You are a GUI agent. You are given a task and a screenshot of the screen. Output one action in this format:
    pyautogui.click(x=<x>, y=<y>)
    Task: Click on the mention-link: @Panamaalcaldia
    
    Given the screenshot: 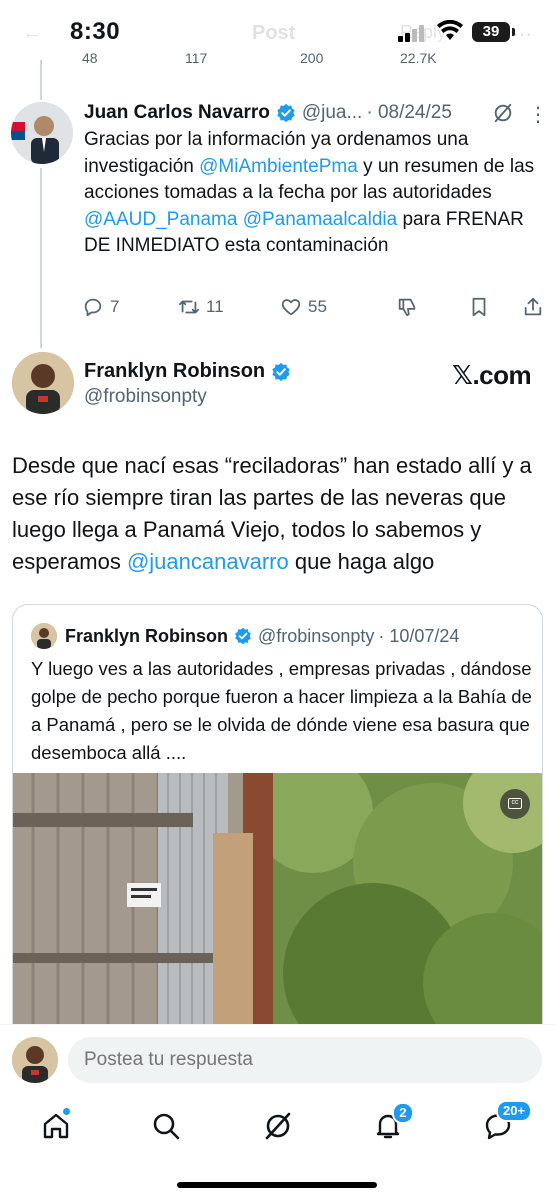 What is the action you would take?
    pyautogui.click(x=320, y=219)
    